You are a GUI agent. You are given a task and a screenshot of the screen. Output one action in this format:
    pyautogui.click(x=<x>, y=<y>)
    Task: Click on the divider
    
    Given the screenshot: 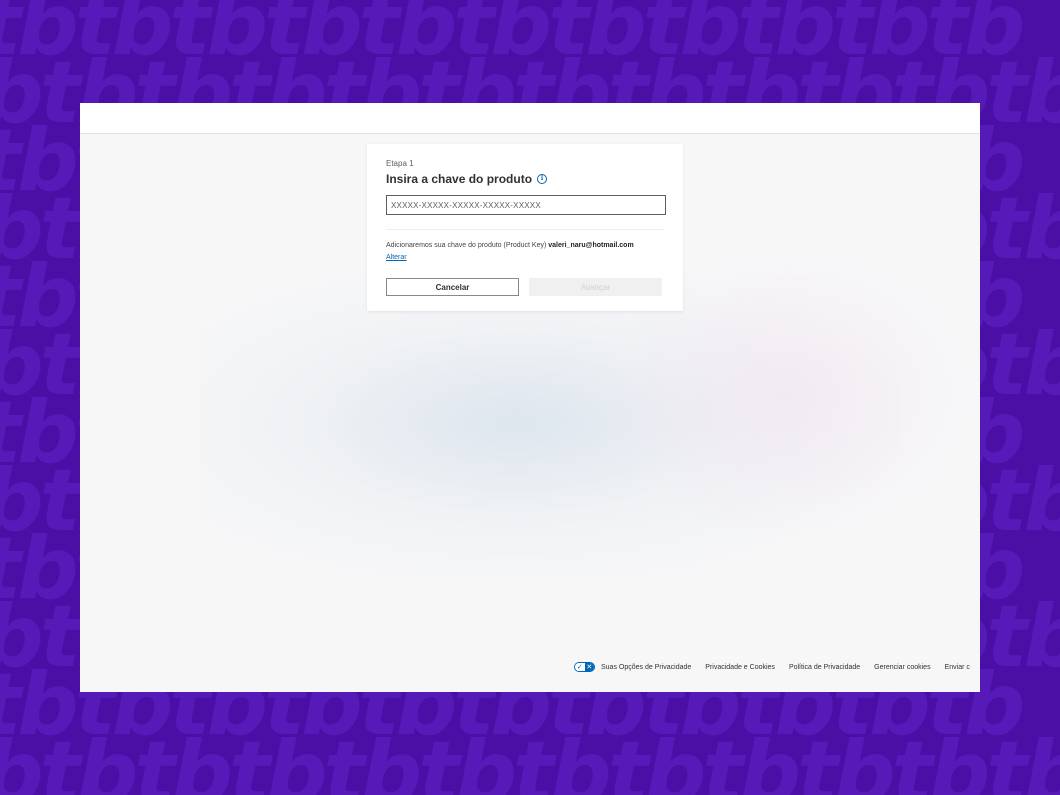 What is the action you would take?
    pyautogui.click(x=525, y=229)
    